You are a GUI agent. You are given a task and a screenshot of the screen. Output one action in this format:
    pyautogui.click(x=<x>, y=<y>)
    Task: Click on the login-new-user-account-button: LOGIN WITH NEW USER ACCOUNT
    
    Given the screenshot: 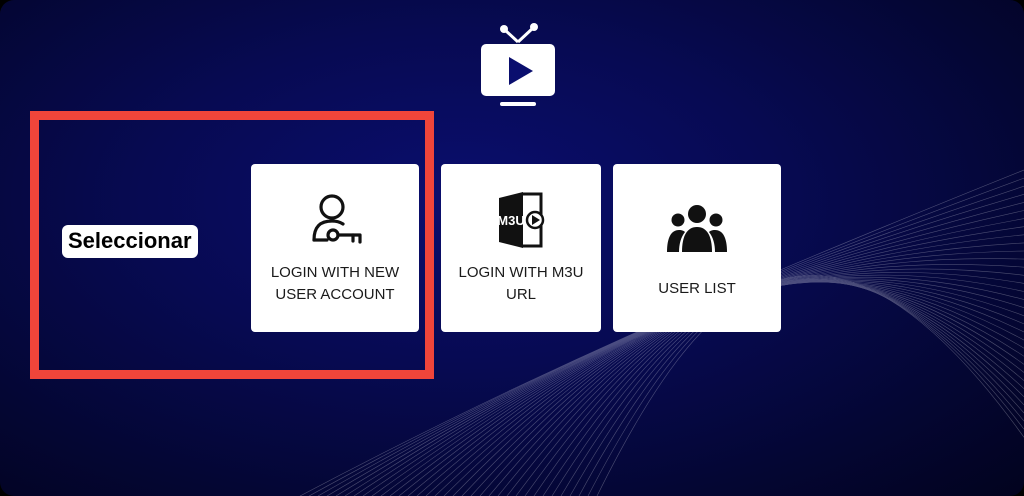 What is the action you would take?
    pyautogui.click(x=335, y=248)
    